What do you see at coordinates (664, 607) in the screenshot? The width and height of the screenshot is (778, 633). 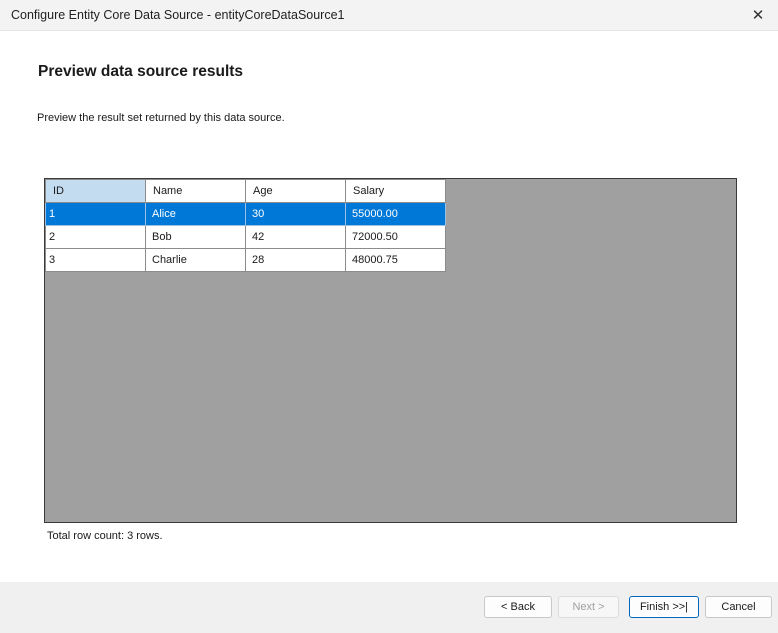 I see `finish-button: Finish >>|` at bounding box center [664, 607].